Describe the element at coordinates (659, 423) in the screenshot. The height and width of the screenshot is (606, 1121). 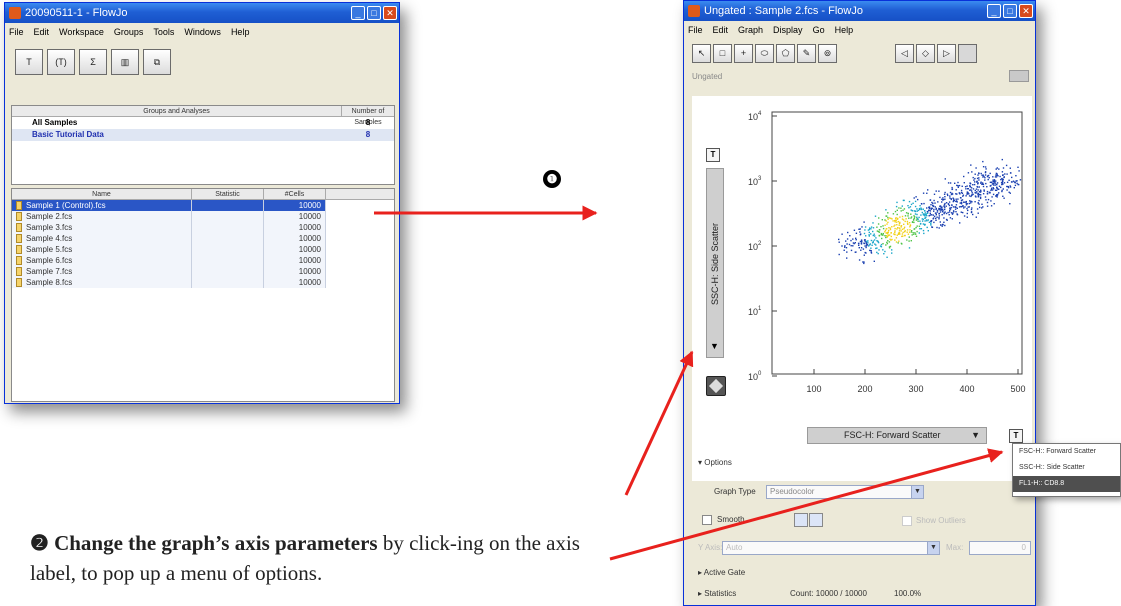
I see `arrow-to-y-axis` at that location.